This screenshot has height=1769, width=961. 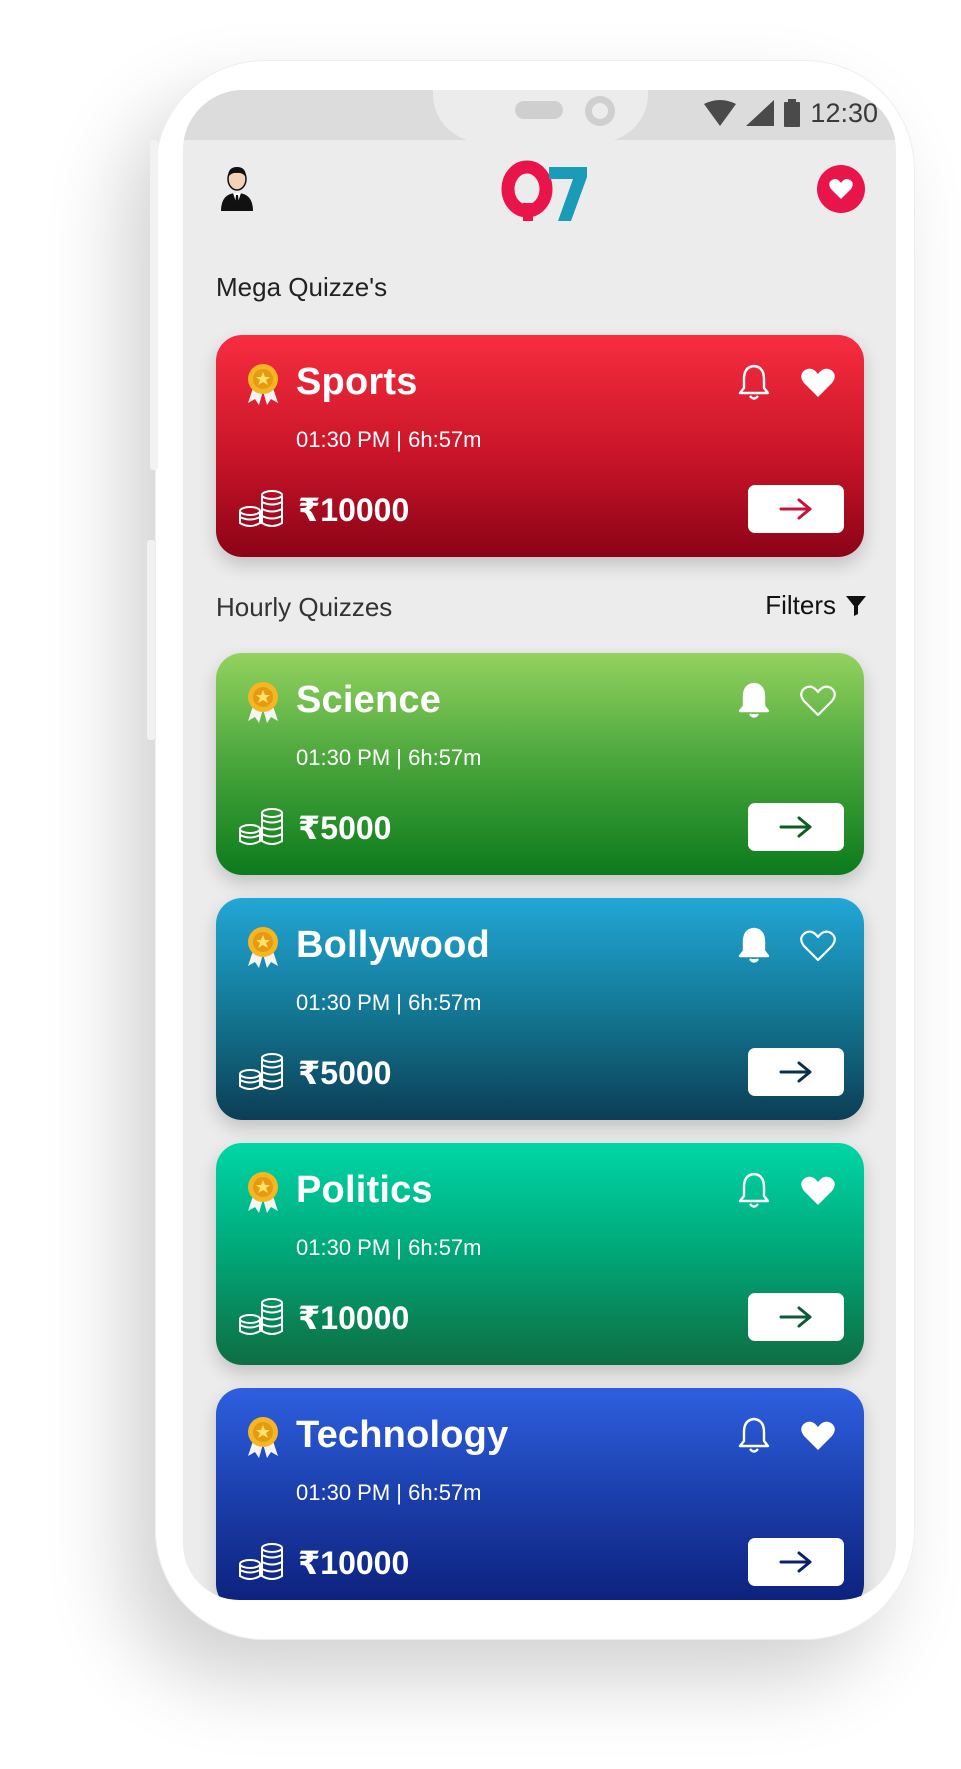 I want to click on quiz-card: Politics 01:30 PM | 6h:57m ₹10000, so click(x=540, y=1254).